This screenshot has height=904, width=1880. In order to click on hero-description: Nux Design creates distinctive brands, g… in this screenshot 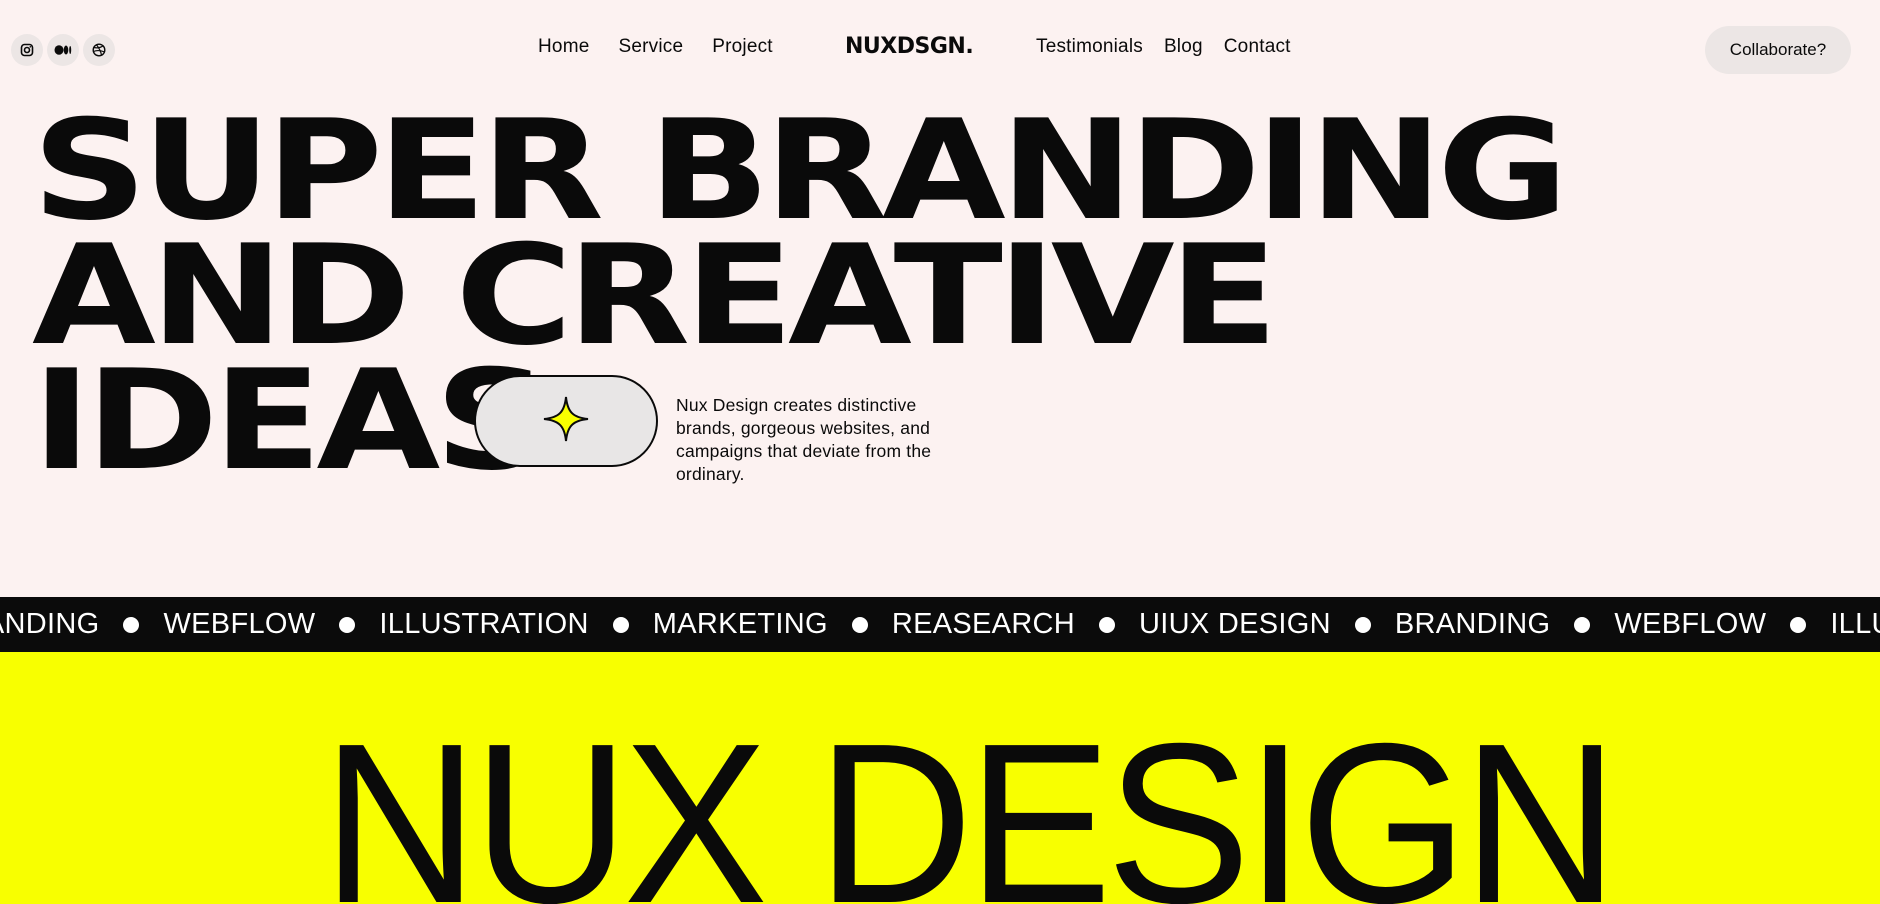, I will do `click(804, 439)`.